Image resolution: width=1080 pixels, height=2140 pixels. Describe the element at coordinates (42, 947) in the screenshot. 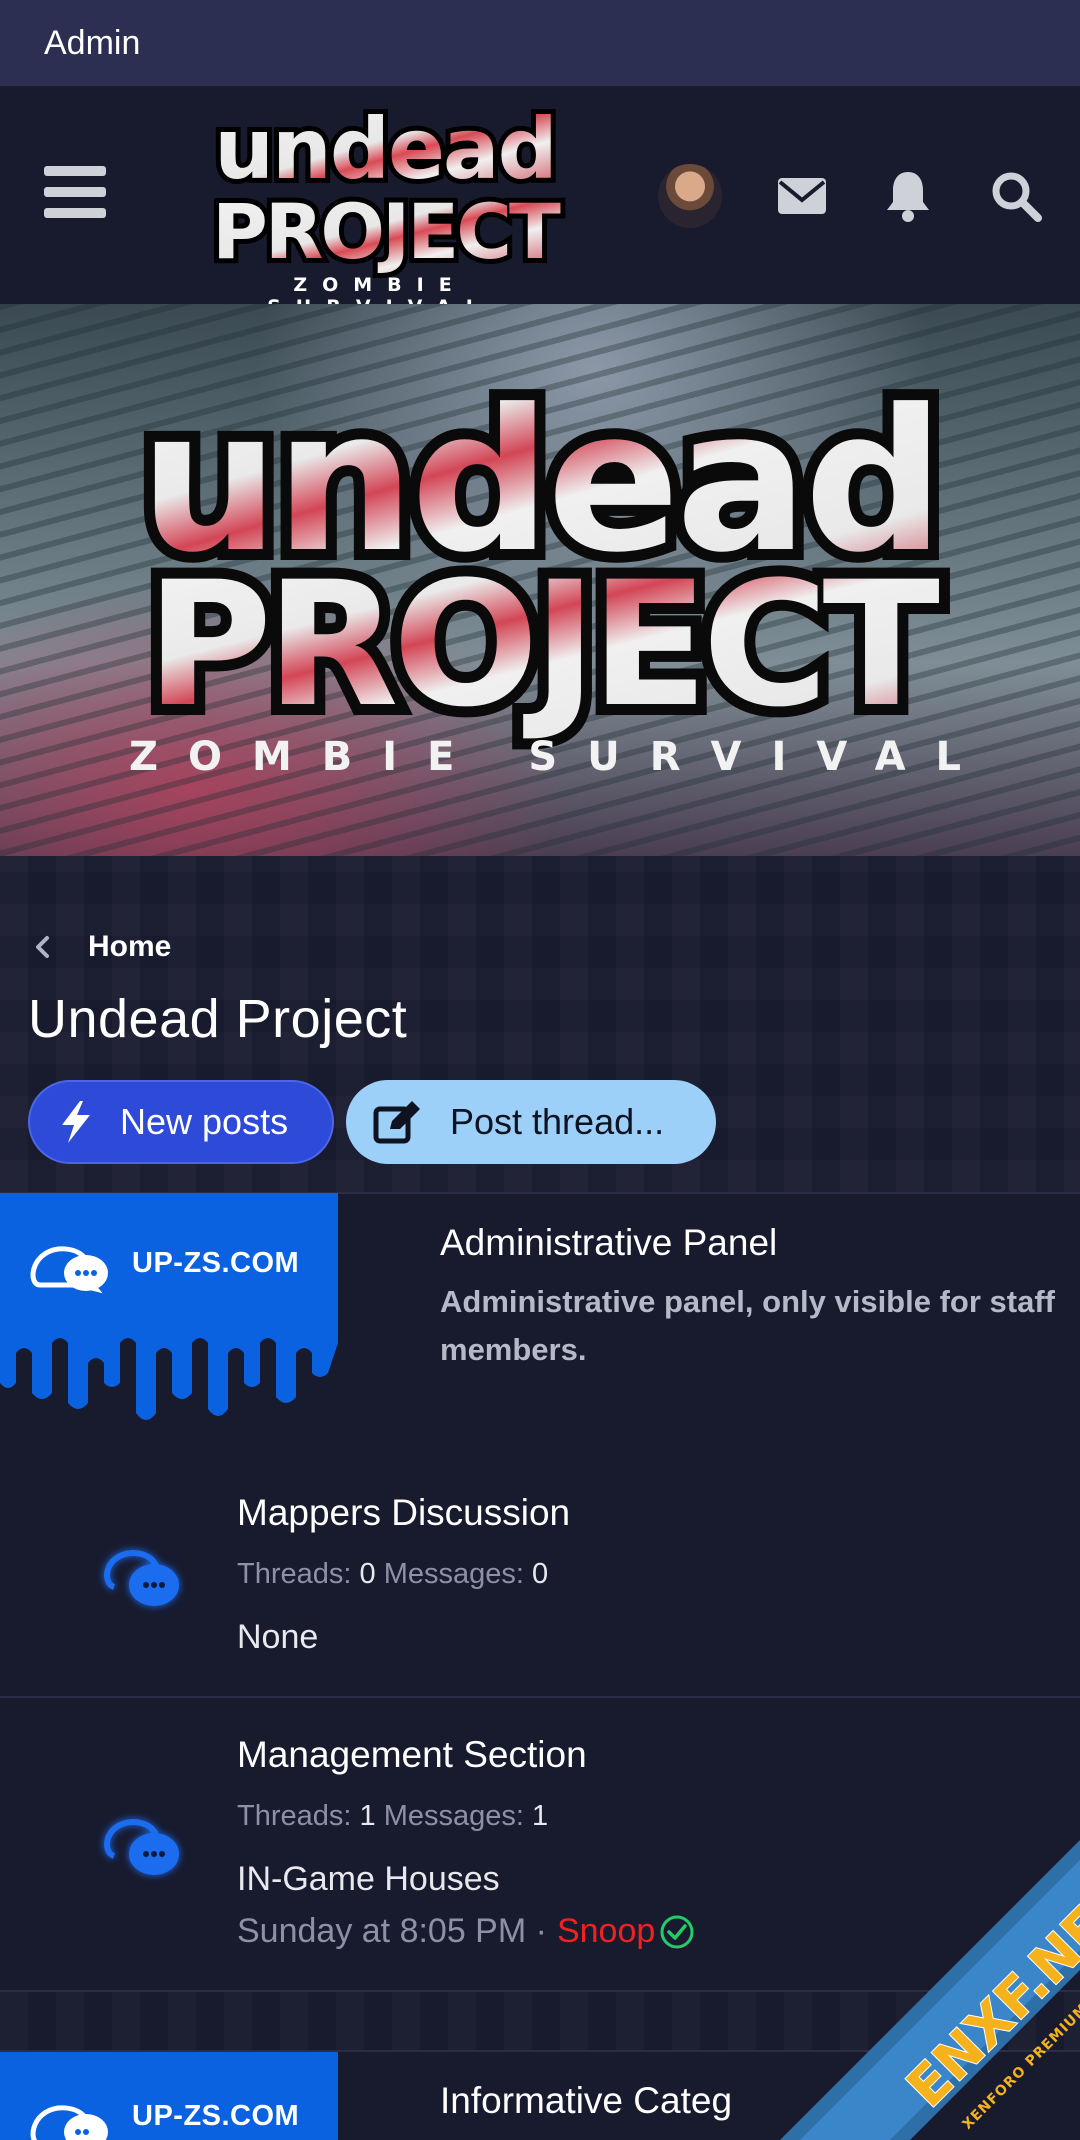

I see `chevron-left-icon` at that location.